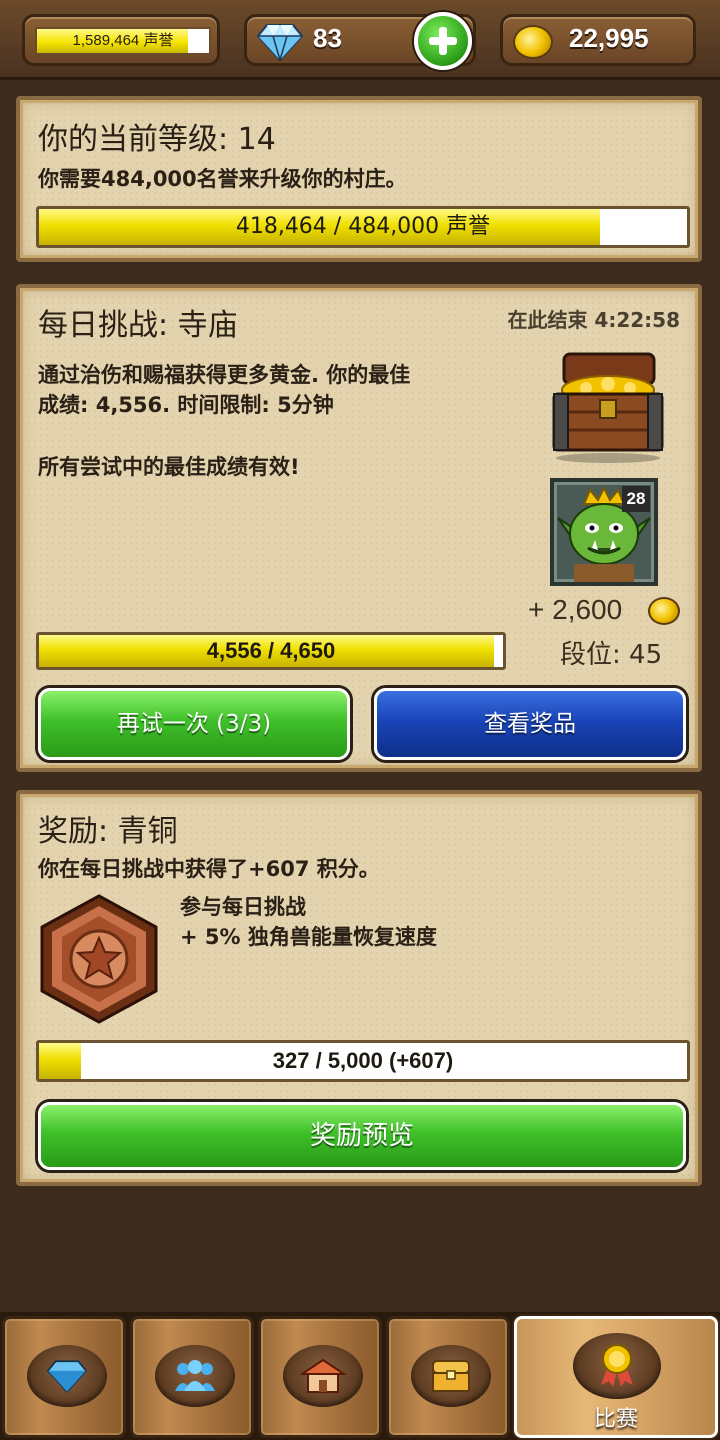 The height and width of the screenshot is (1440, 720). What do you see at coordinates (222, 179) in the screenshot?
I see `level-description: 你需要484,000名誉来升级你的村庄。` at bounding box center [222, 179].